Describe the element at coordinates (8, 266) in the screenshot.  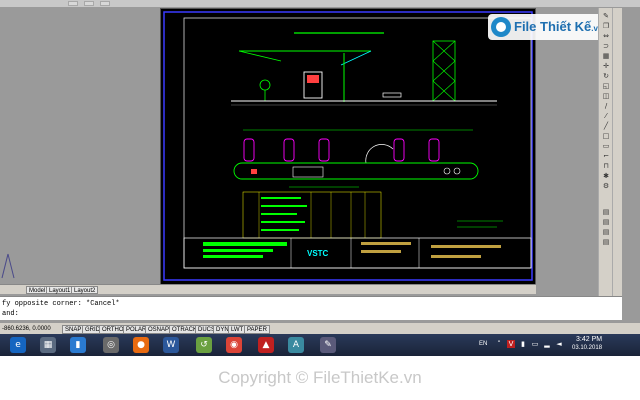
I see `drawing-fragment` at that location.